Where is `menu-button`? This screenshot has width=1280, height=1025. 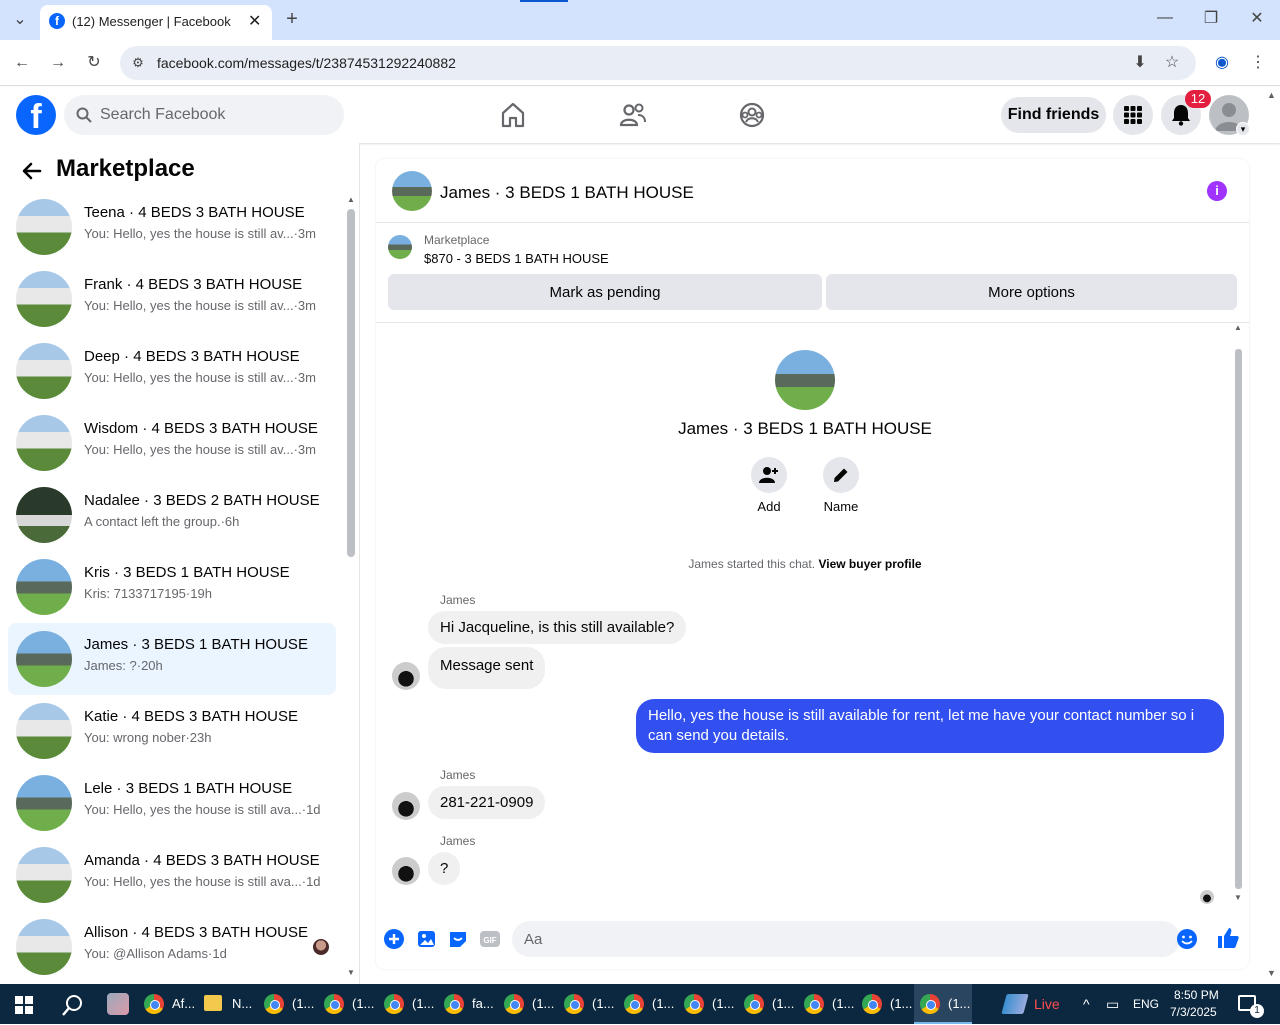
menu-button is located at coordinates (1133, 115).